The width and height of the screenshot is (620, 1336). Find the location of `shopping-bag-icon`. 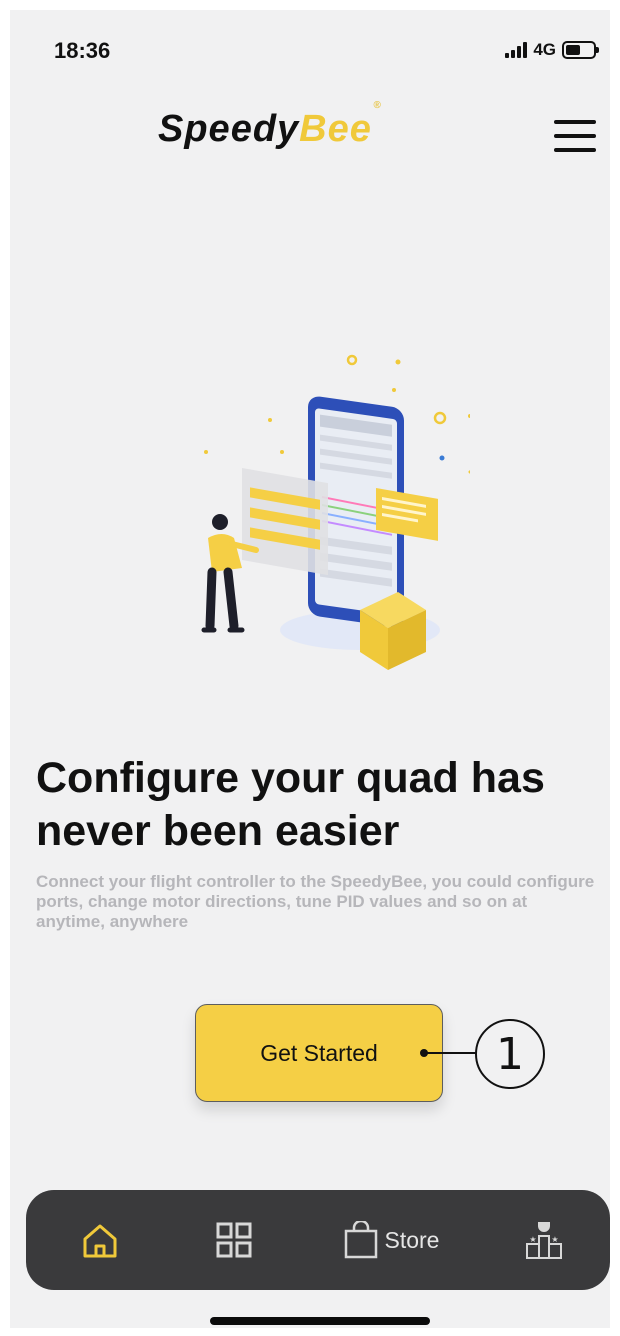

shopping-bag-icon is located at coordinates (360, 1240).